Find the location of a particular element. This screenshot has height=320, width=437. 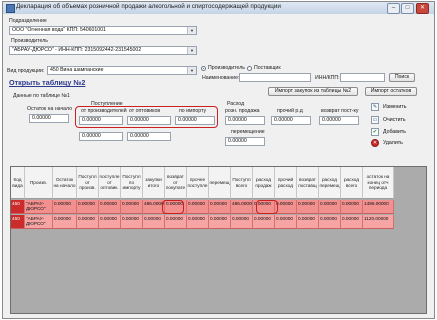

column-header: Произв. is located at coordinates (39, 183).